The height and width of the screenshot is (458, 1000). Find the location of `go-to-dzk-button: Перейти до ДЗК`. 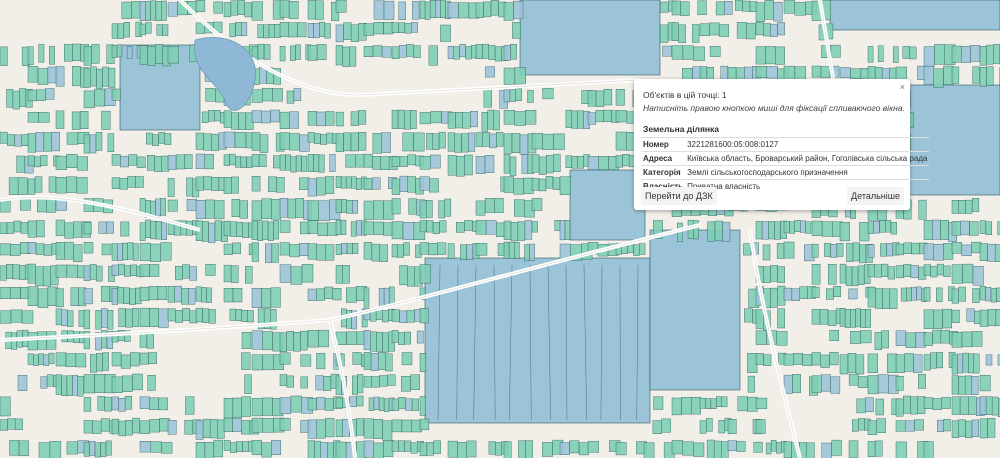

go-to-dzk-button: Перейти до ДЗК is located at coordinates (679, 196).